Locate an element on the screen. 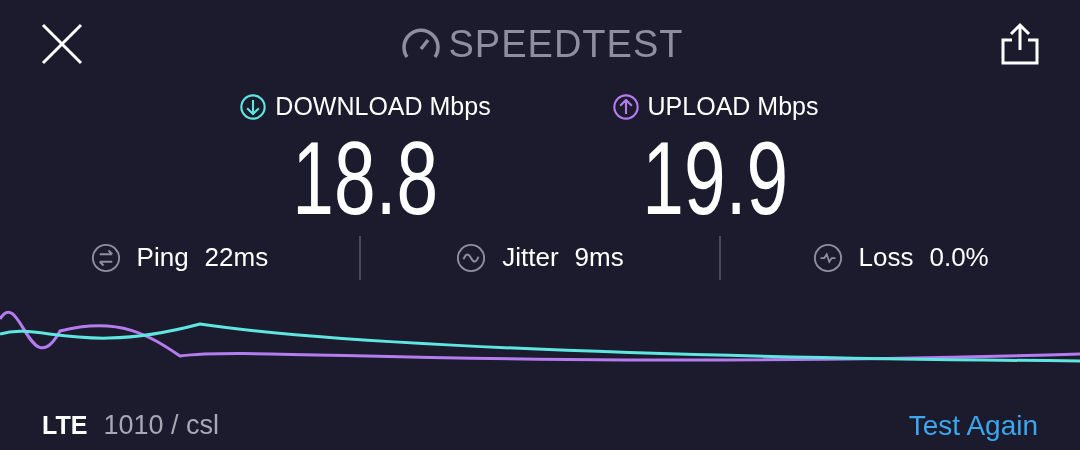 Image resolution: width=1080 pixels, height=450 pixels. jitter-icon is located at coordinates (471, 257).